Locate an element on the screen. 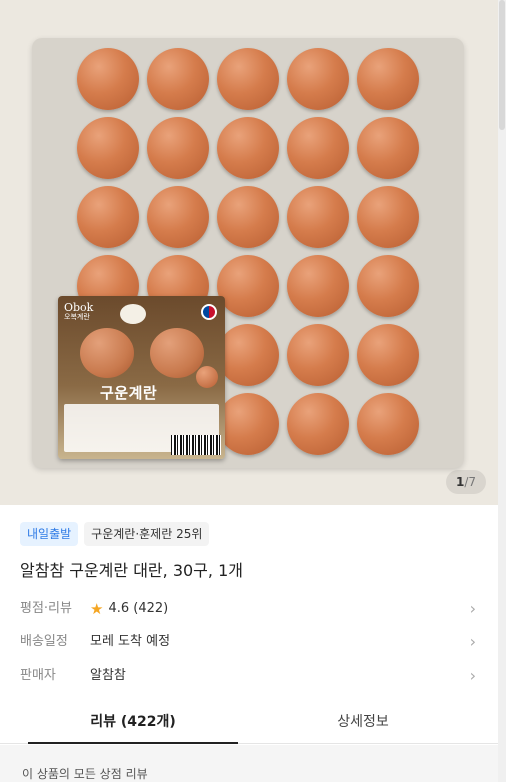  rating-value: 4.6 (422) is located at coordinates (138, 608).